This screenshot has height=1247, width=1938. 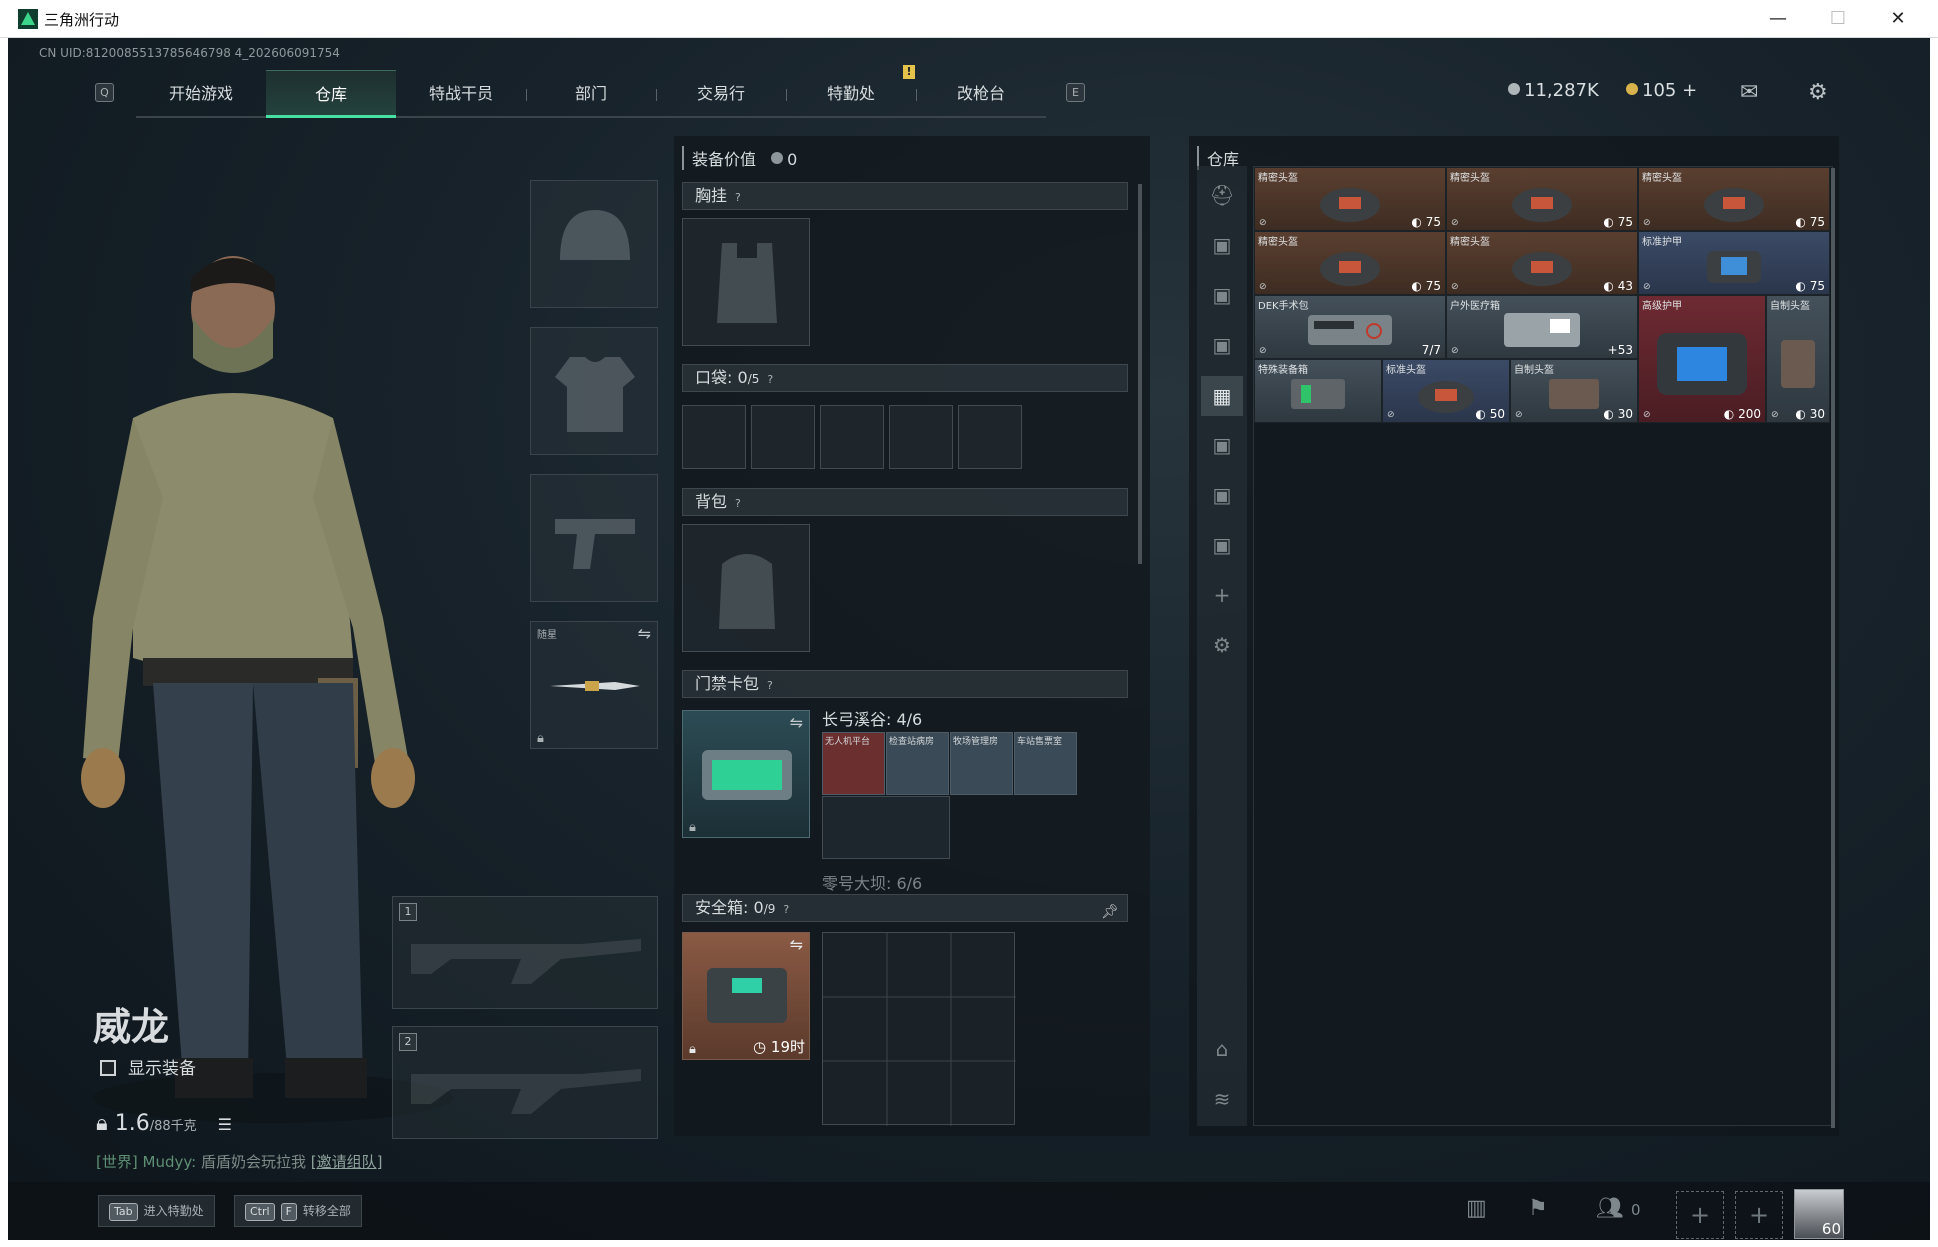 What do you see at coordinates (1476, 1208) in the screenshot?
I see `stats-chart-icon: ▥` at bounding box center [1476, 1208].